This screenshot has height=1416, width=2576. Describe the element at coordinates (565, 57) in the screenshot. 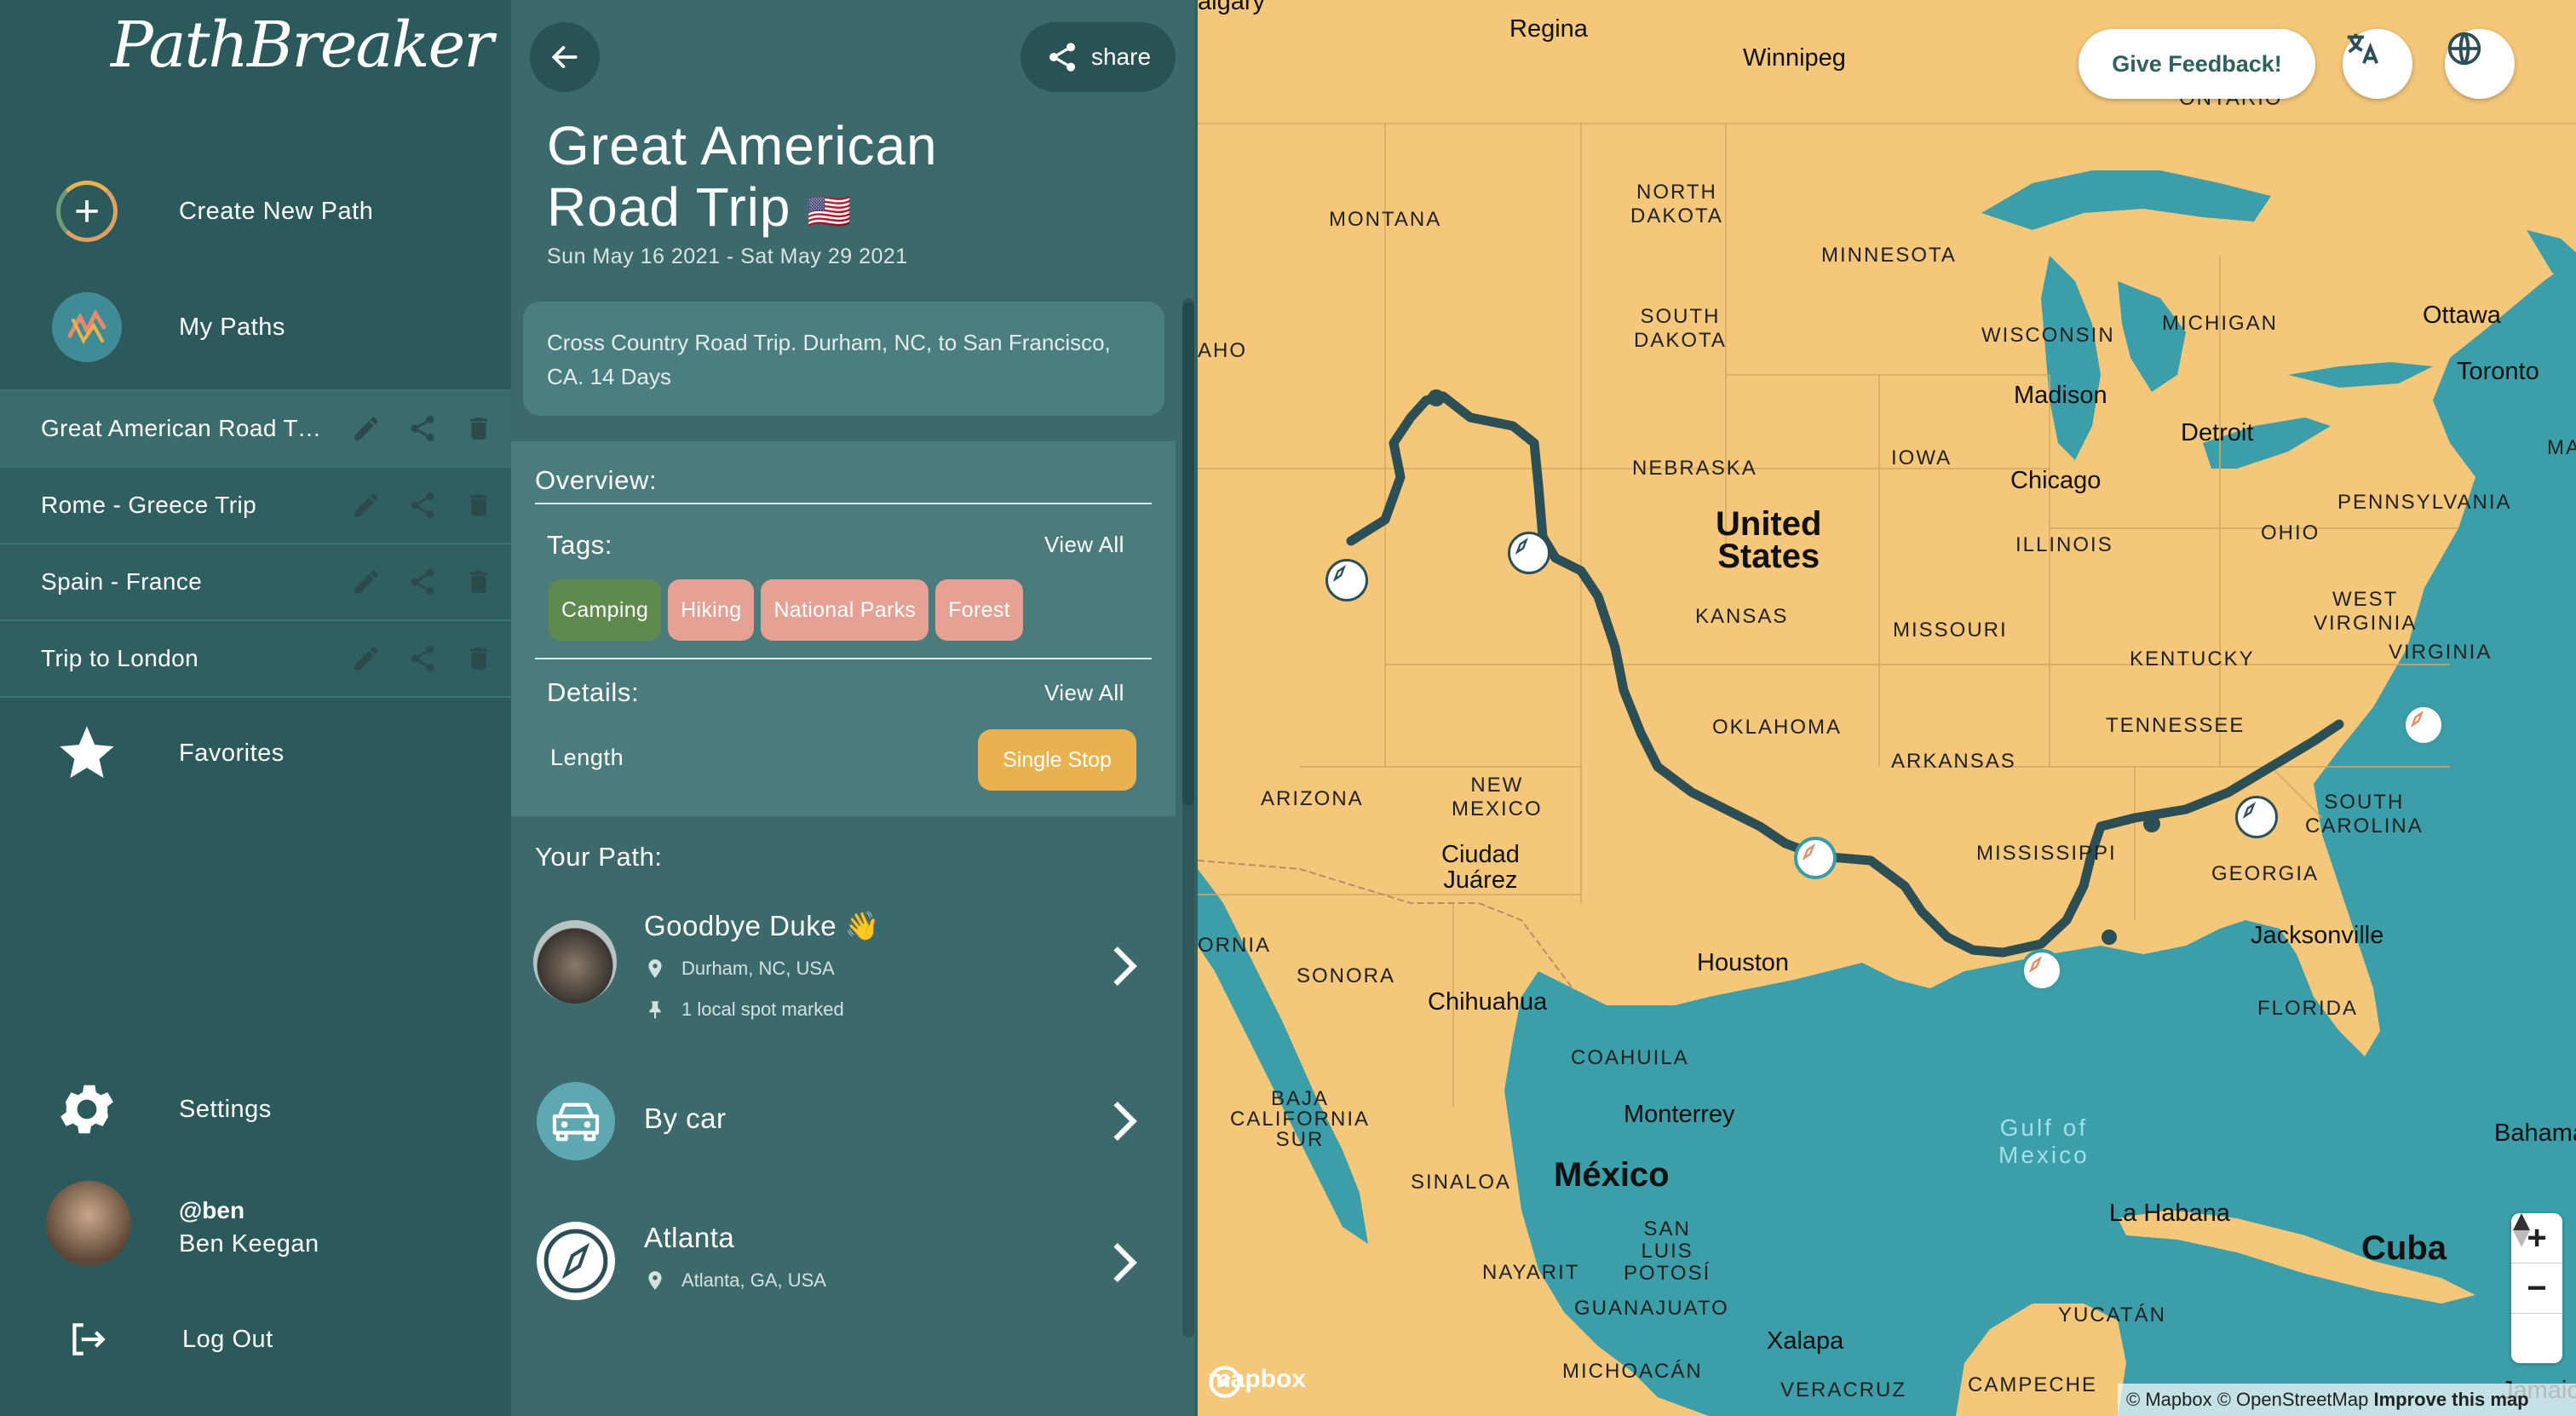

I see `back-button` at that location.